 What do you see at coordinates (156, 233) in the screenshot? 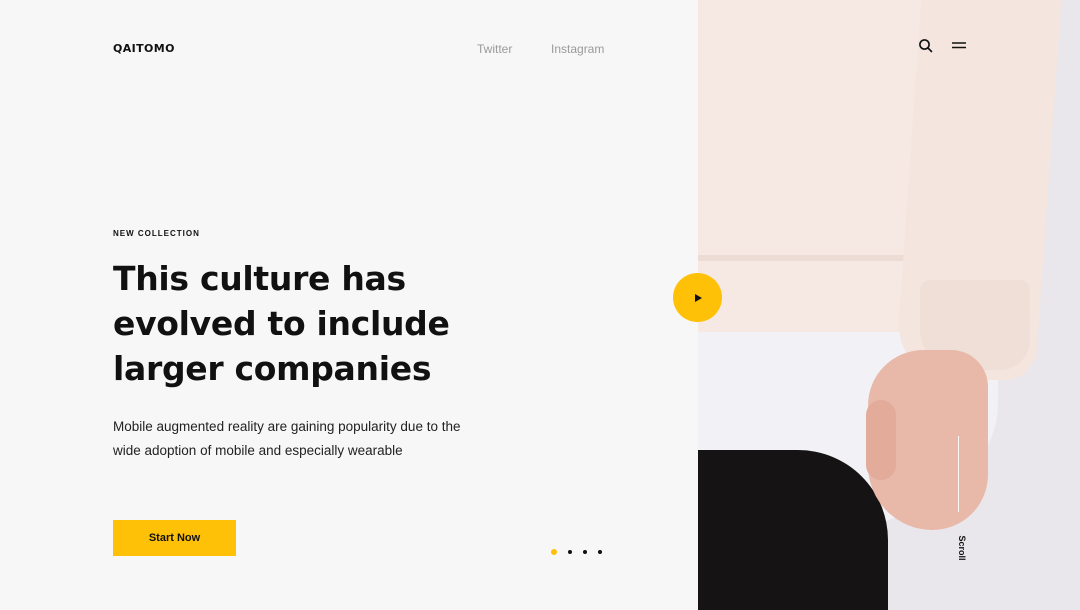
I see `collection-eyebrow: NEW COLLECTION` at bounding box center [156, 233].